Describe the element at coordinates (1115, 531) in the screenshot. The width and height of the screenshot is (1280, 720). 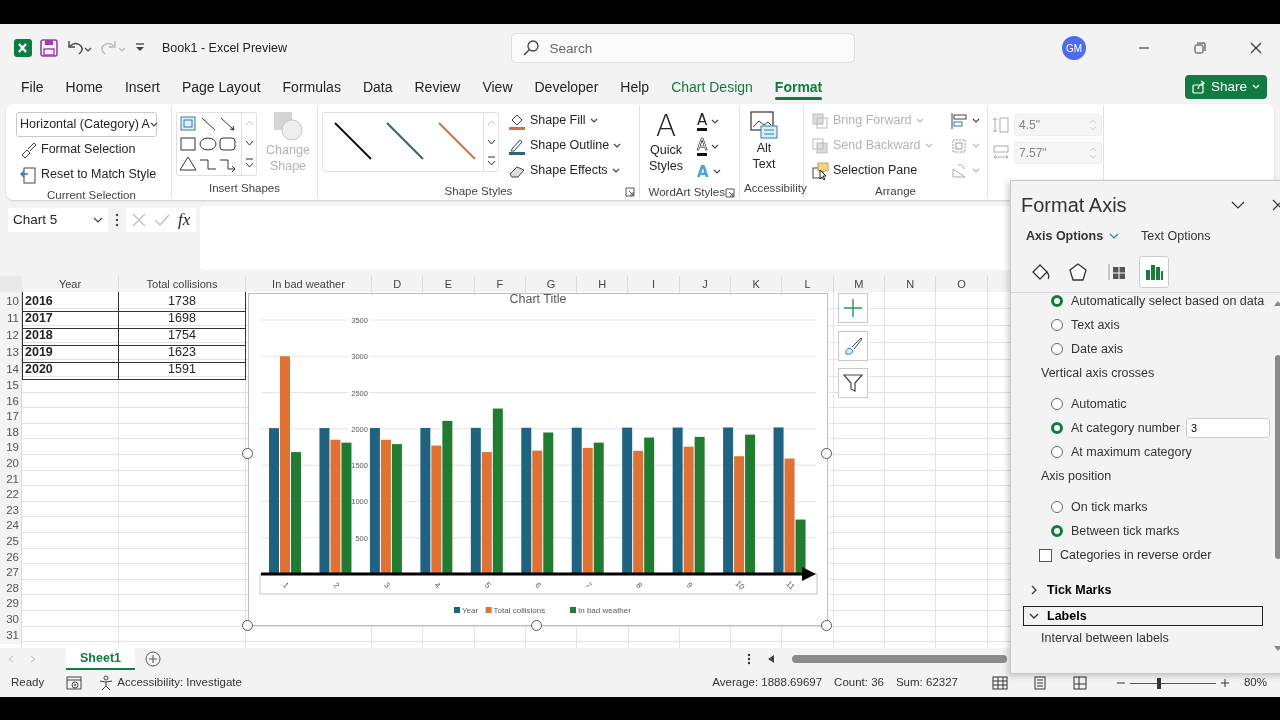
I see `radio-option: Between tick marks` at that location.